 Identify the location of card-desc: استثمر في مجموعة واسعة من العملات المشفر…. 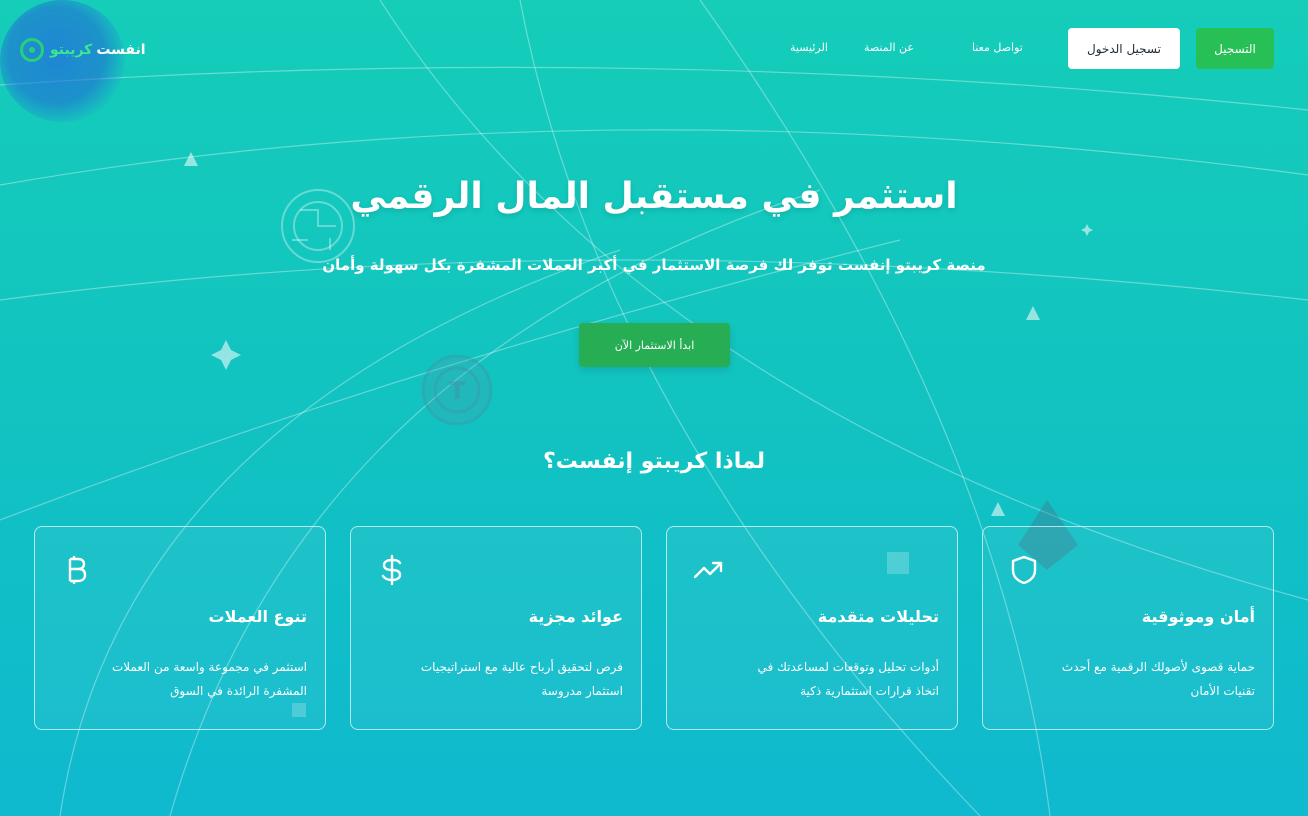
(182, 679).